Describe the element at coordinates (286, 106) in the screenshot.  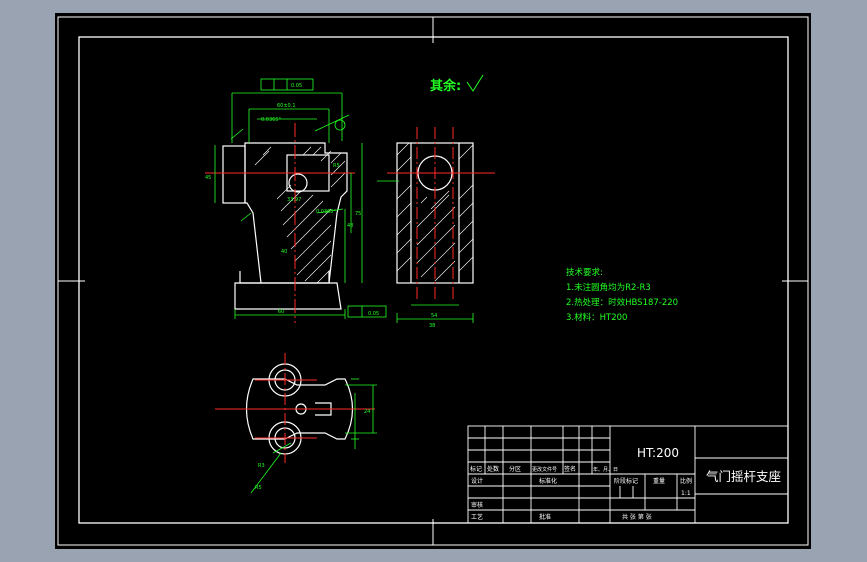
I see `dim-d1-label: 60±0.1` at that location.